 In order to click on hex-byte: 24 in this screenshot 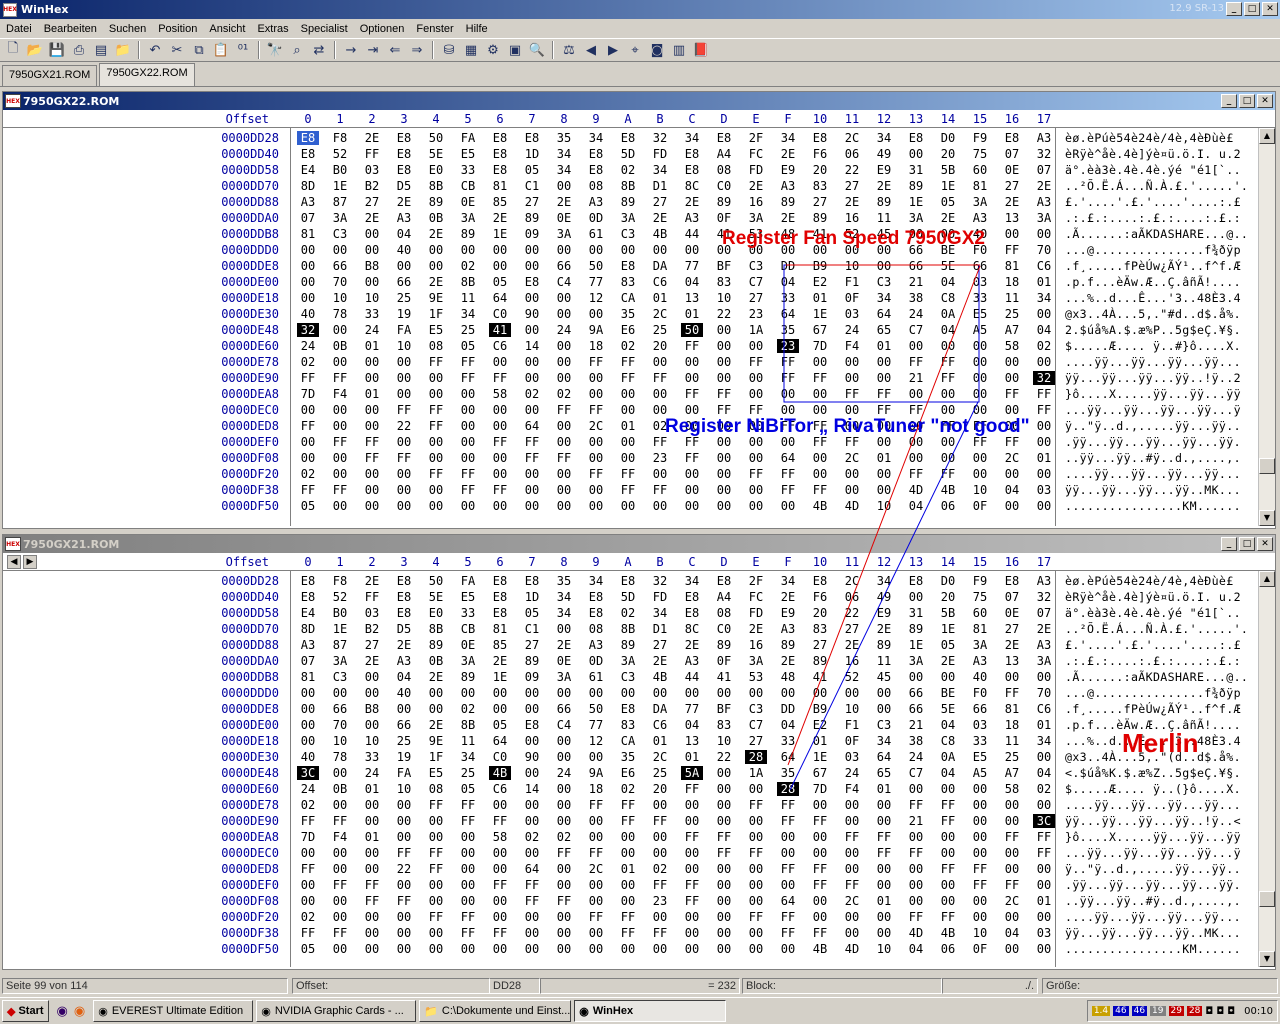, I will do `click(372, 773)`.